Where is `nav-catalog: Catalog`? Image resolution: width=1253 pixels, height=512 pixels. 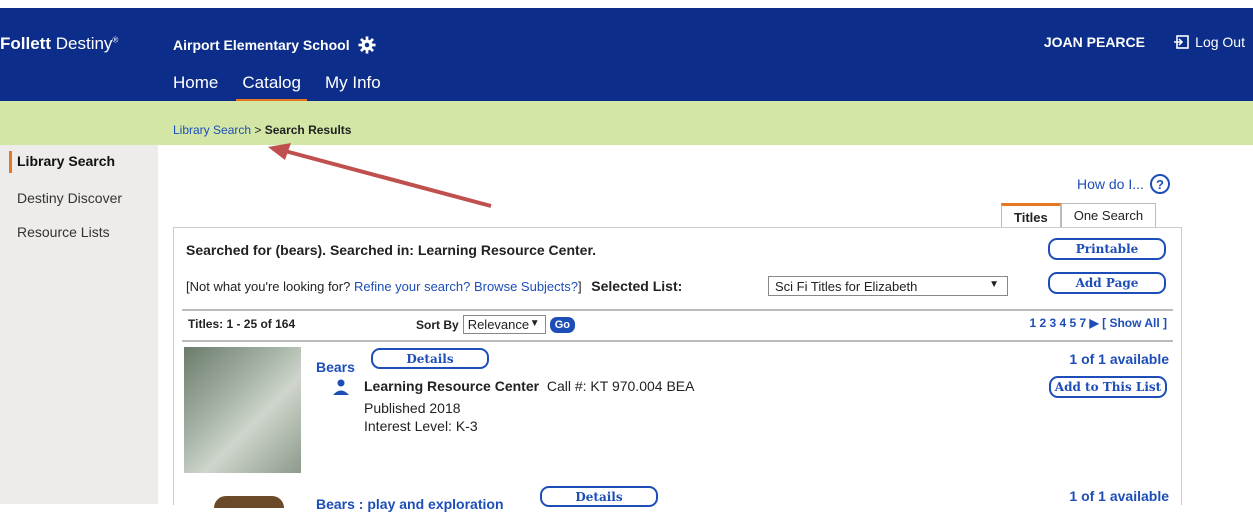
nav-catalog: Catalog is located at coordinates (273, 87).